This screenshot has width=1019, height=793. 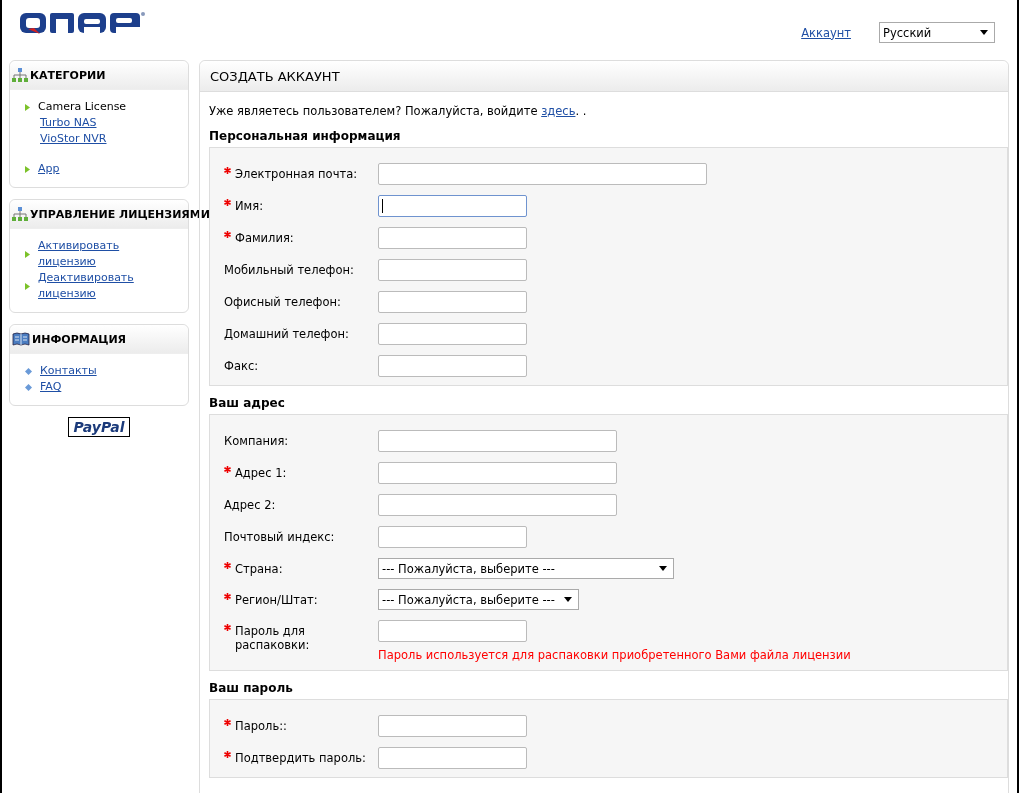 I want to click on sidebar-title: КАТЕГОРИИ, so click(x=68, y=75).